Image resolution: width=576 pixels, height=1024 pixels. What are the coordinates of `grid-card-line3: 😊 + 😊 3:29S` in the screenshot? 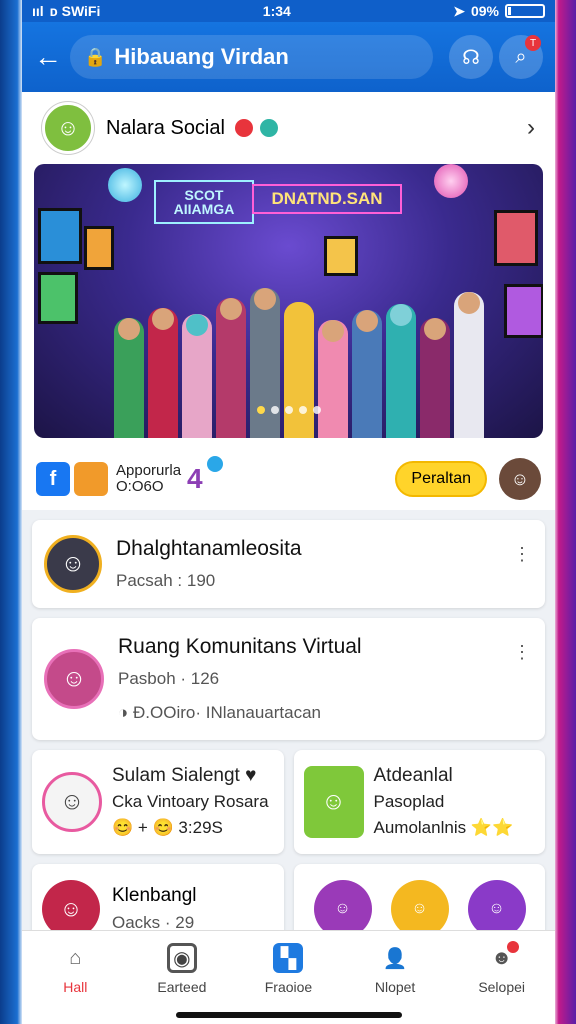 It's located at (167, 827).